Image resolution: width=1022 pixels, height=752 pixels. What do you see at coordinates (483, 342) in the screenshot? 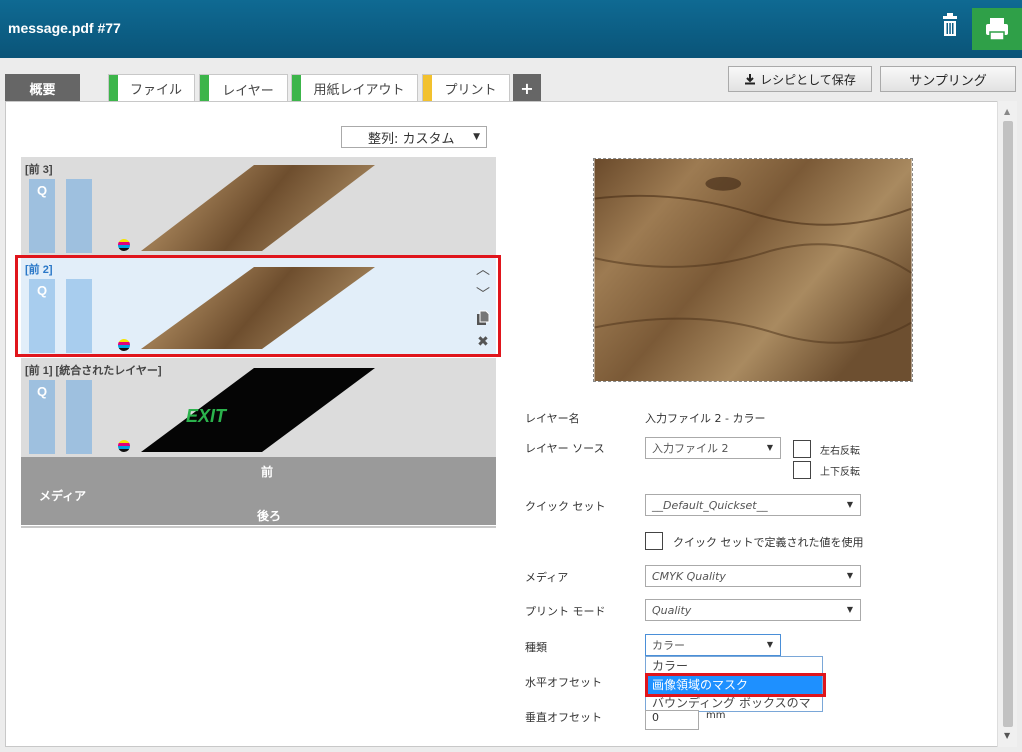
I see `delete-icon: ✖` at bounding box center [483, 342].